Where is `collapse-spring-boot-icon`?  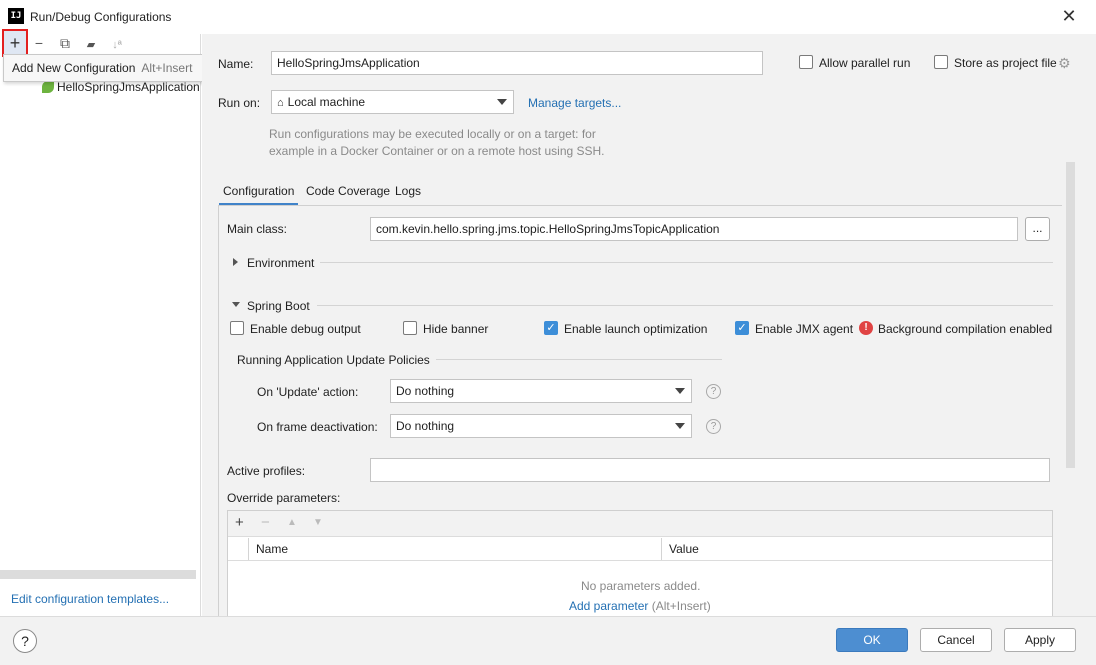 collapse-spring-boot-icon is located at coordinates (236, 304).